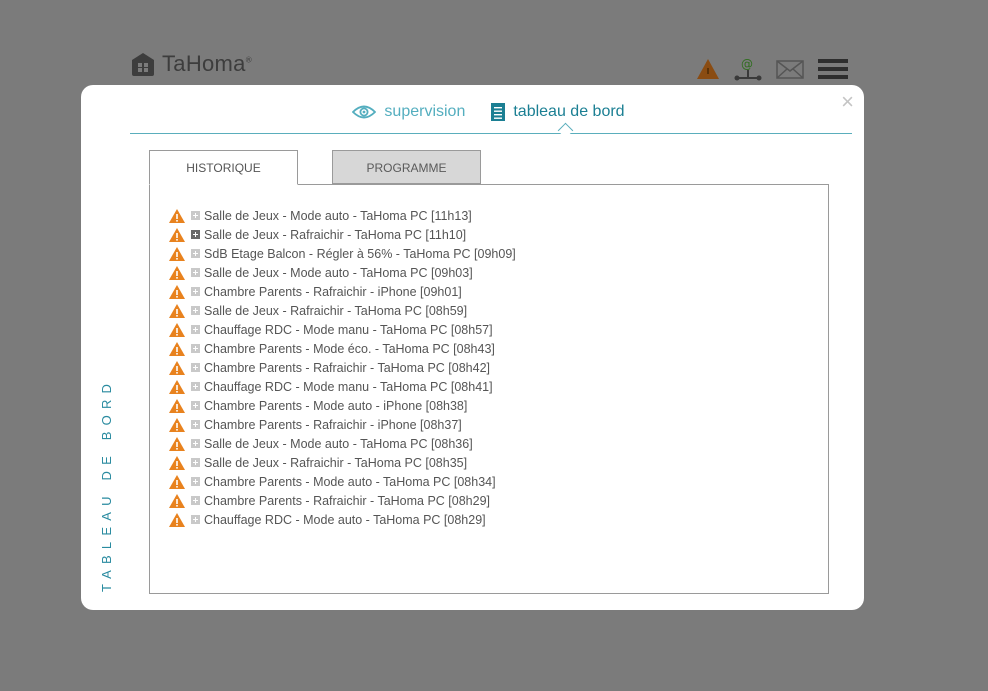 The height and width of the screenshot is (691, 988). Describe the element at coordinates (772, 71) in the screenshot. I see `header-icons: @` at that location.